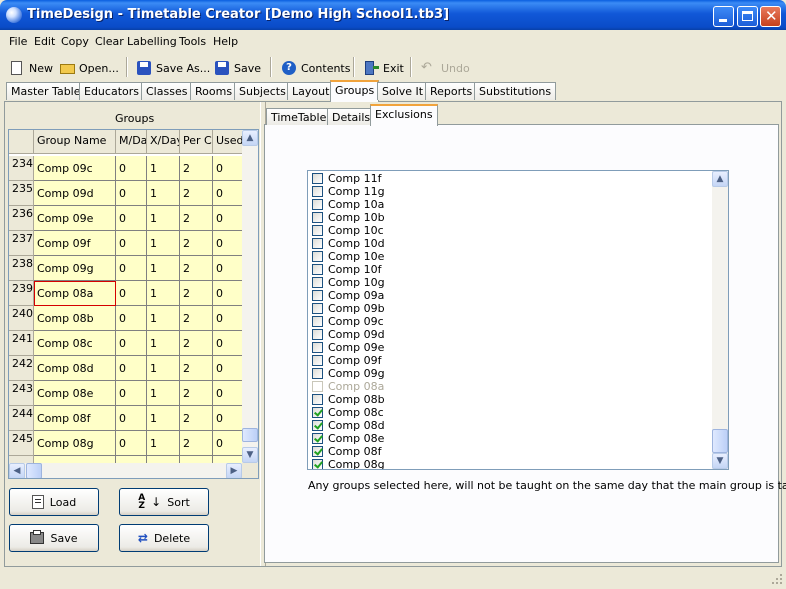 This screenshot has height=589, width=786. I want to click on exclusion-item: Comp 11g, so click(348, 191).